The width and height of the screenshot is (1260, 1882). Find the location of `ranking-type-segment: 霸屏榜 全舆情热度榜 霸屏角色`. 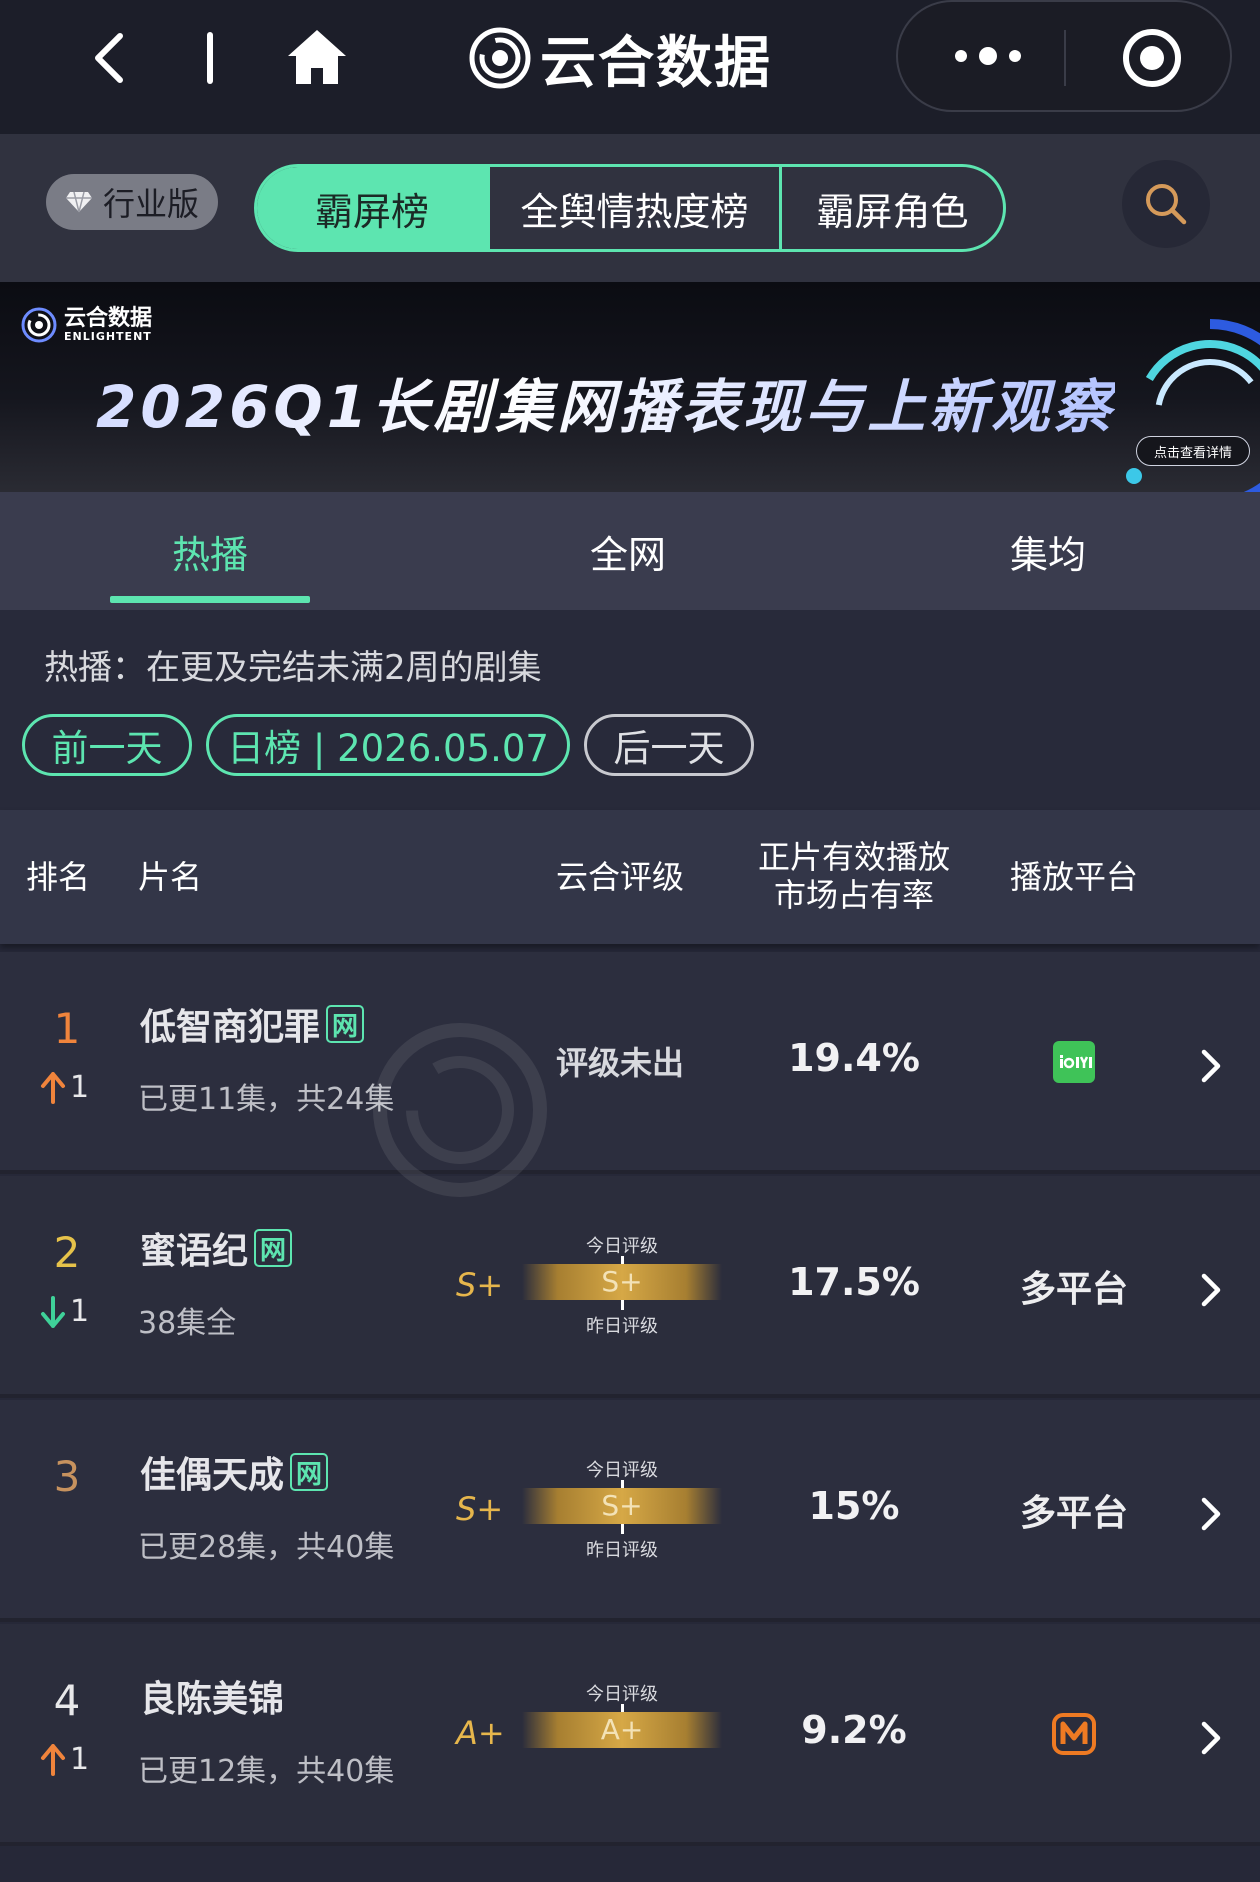

ranking-type-segment: 霸屏榜 全舆情热度榜 霸屏角色 is located at coordinates (630, 208).